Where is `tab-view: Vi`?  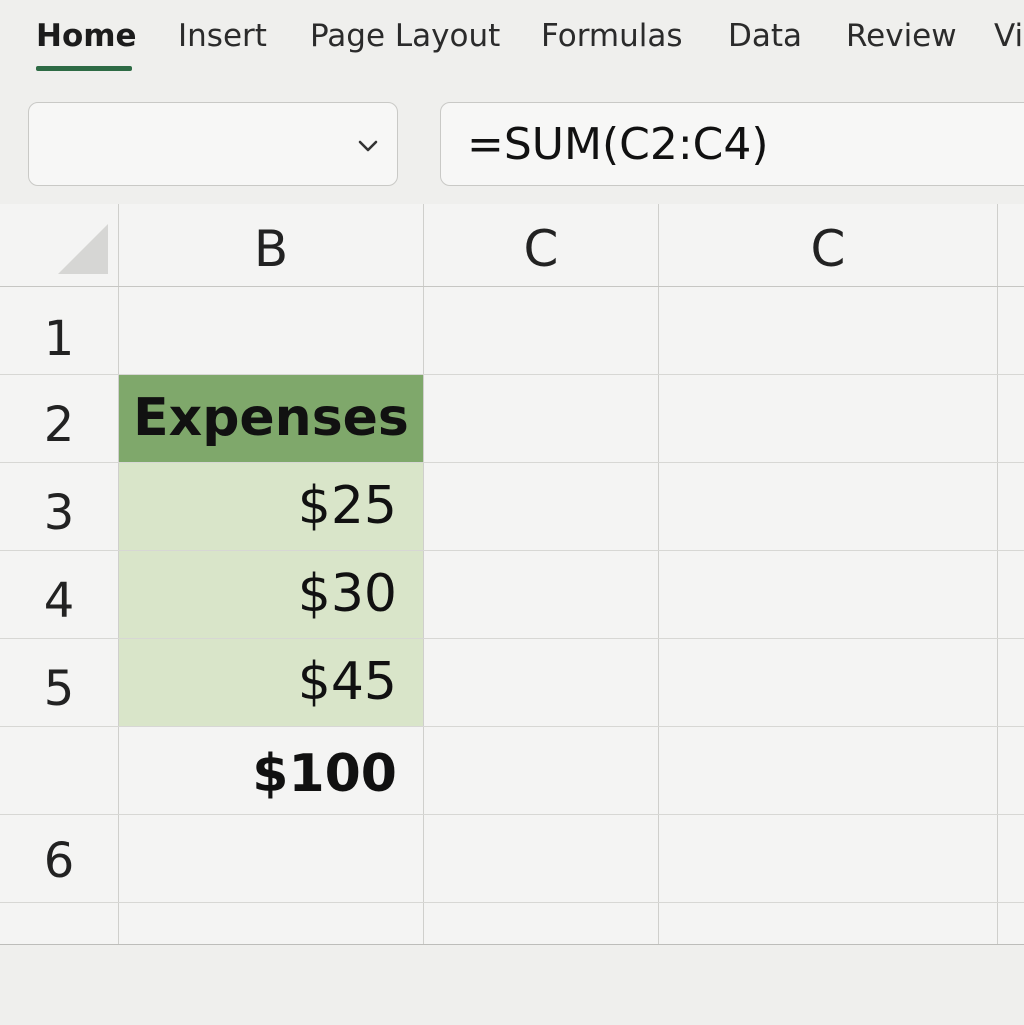 tab-view: Vi is located at coordinates (1008, 36).